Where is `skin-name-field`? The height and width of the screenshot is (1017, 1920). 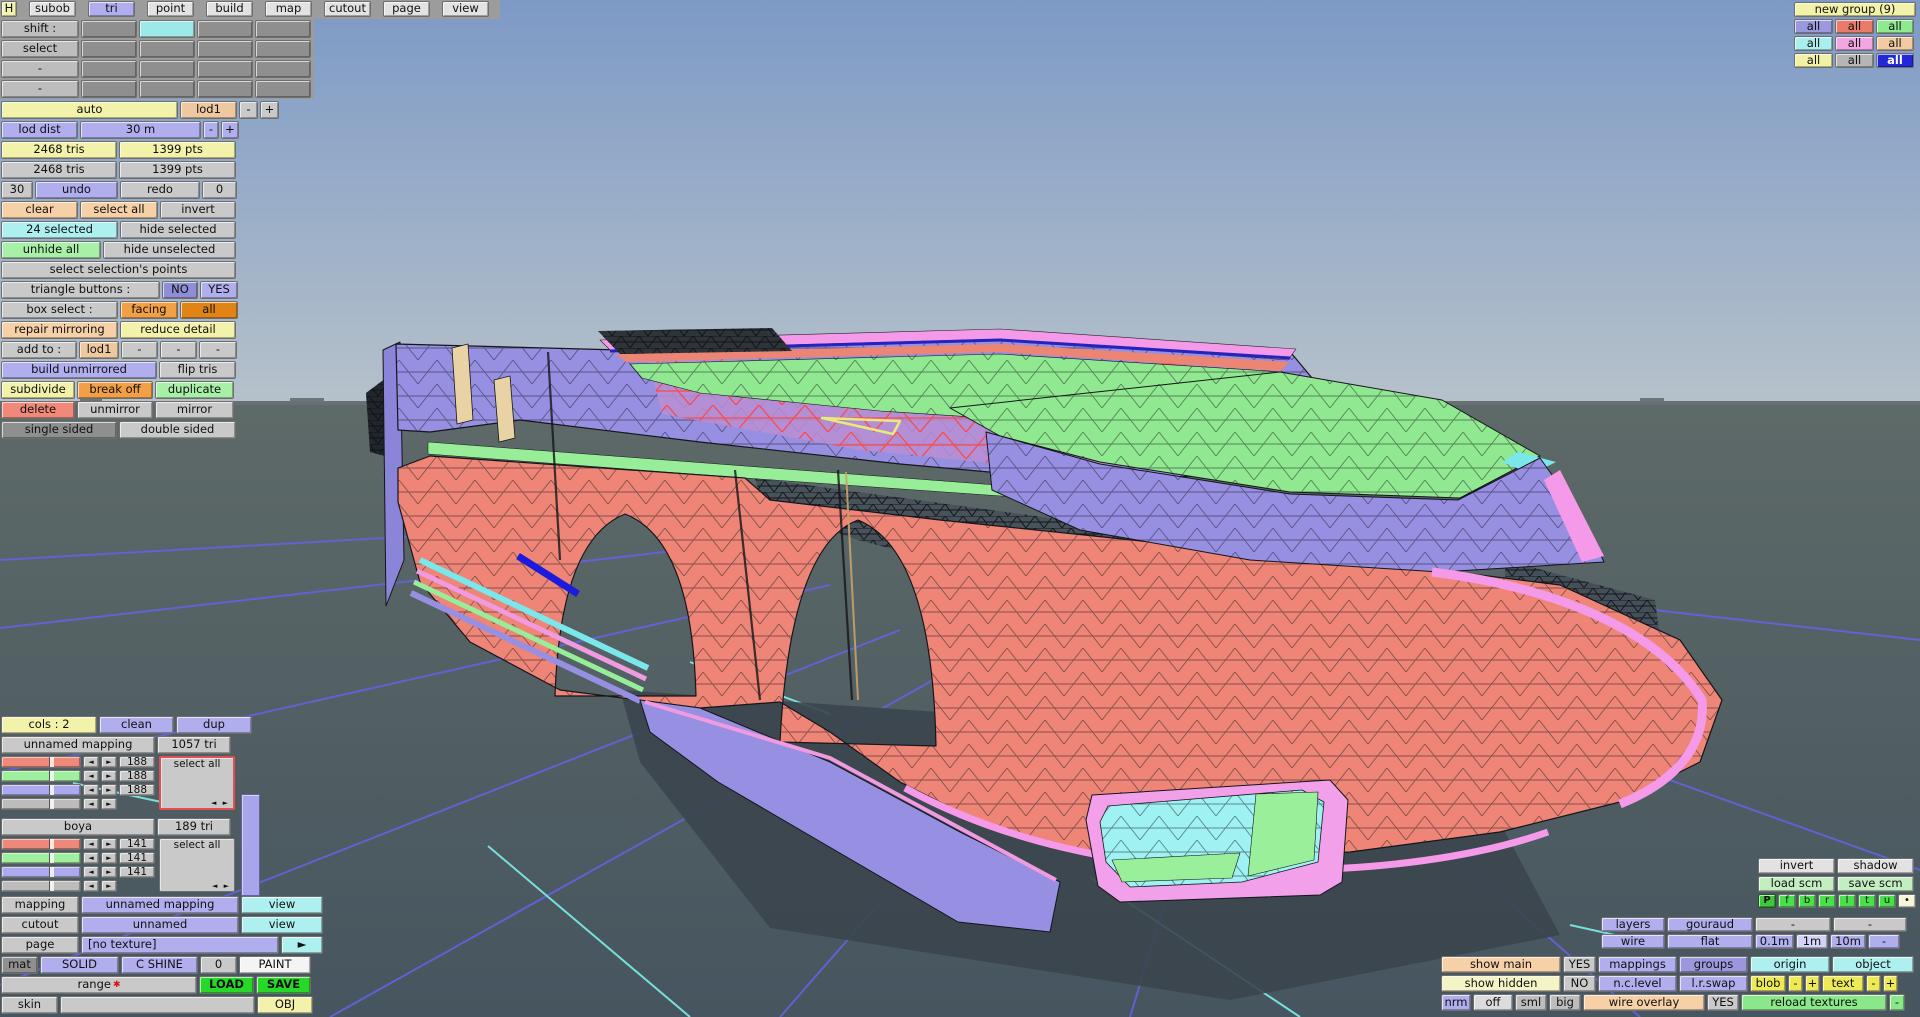
skin-name-field is located at coordinates (157, 1005).